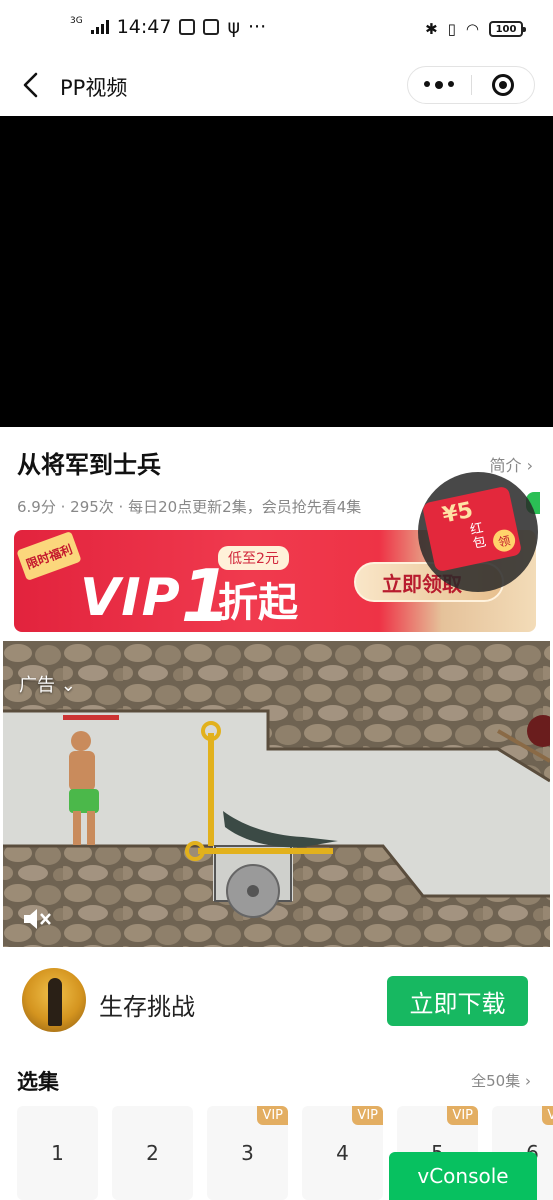  I want to click on download-button: 立即下载, so click(457, 1001).